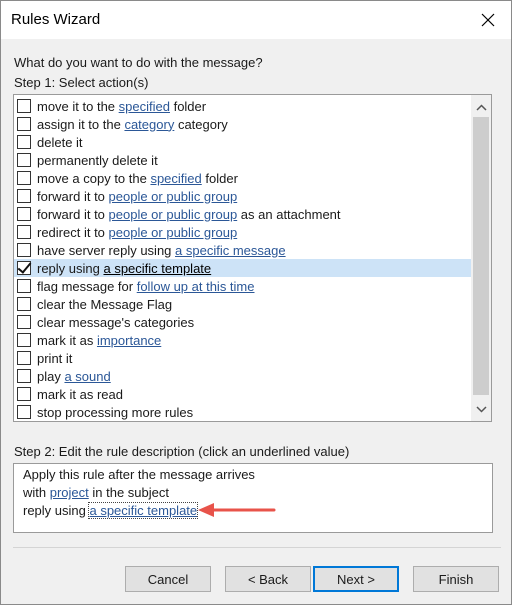  I want to click on description-line-2: with project in the subject, so click(96, 492).